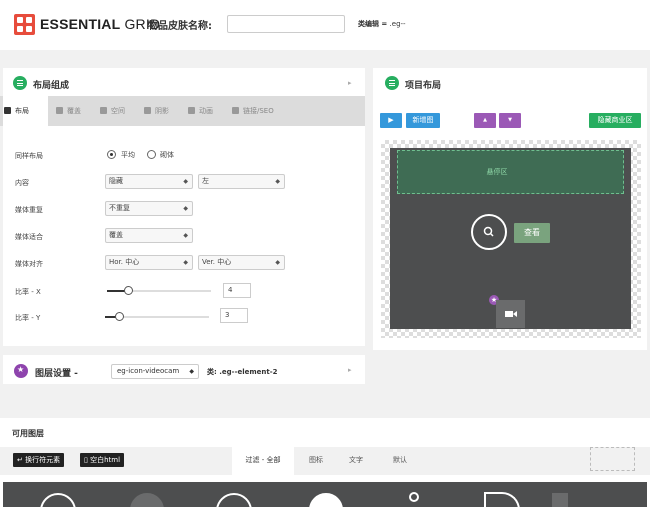 Image resolution: width=650 pixels, height=507 pixels. Describe the element at coordinates (147, 110) in the screenshot. I see `shadow-icon` at that location.